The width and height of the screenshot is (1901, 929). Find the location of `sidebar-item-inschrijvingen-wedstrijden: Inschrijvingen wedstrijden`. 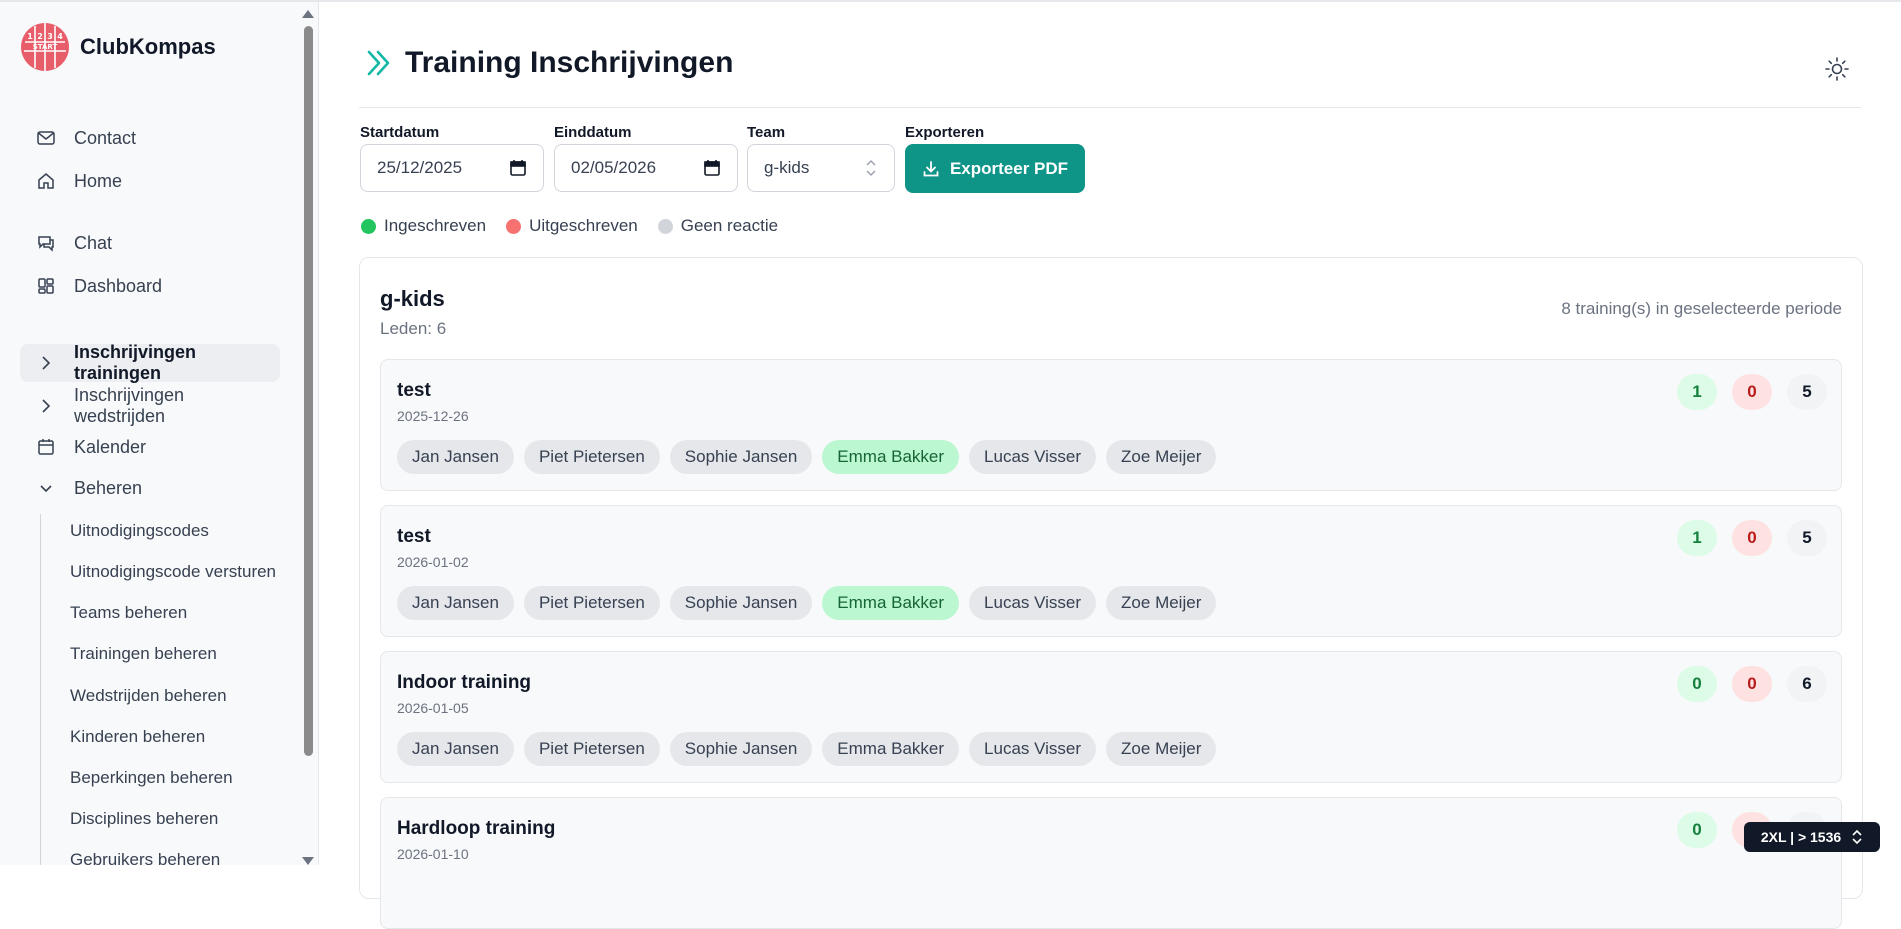

sidebar-item-inschrijvingen-wedstrijden: Inschrijvingen wedstrijden is located at coordinates (150, 405).